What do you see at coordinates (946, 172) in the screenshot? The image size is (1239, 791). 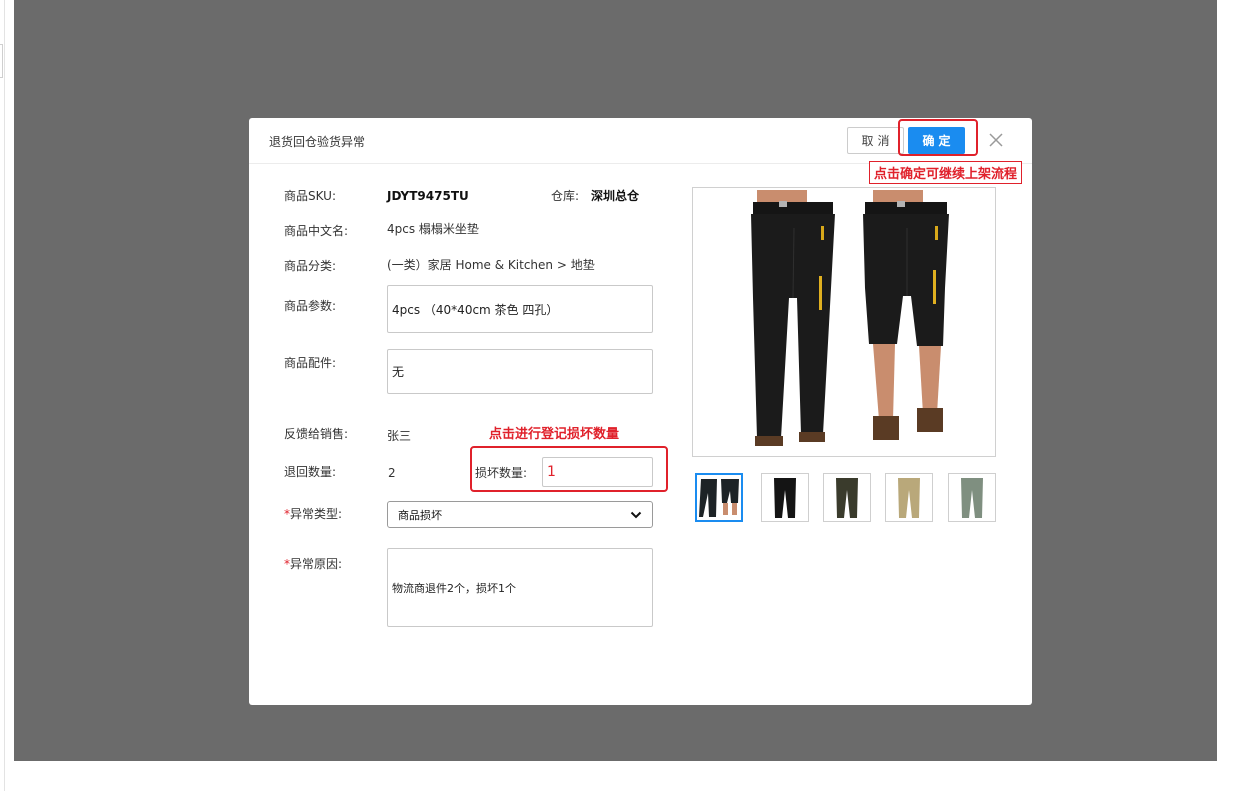 I see `confirm-annotation: 点击确定可继续上架流程` at bounding box center [946, 172].